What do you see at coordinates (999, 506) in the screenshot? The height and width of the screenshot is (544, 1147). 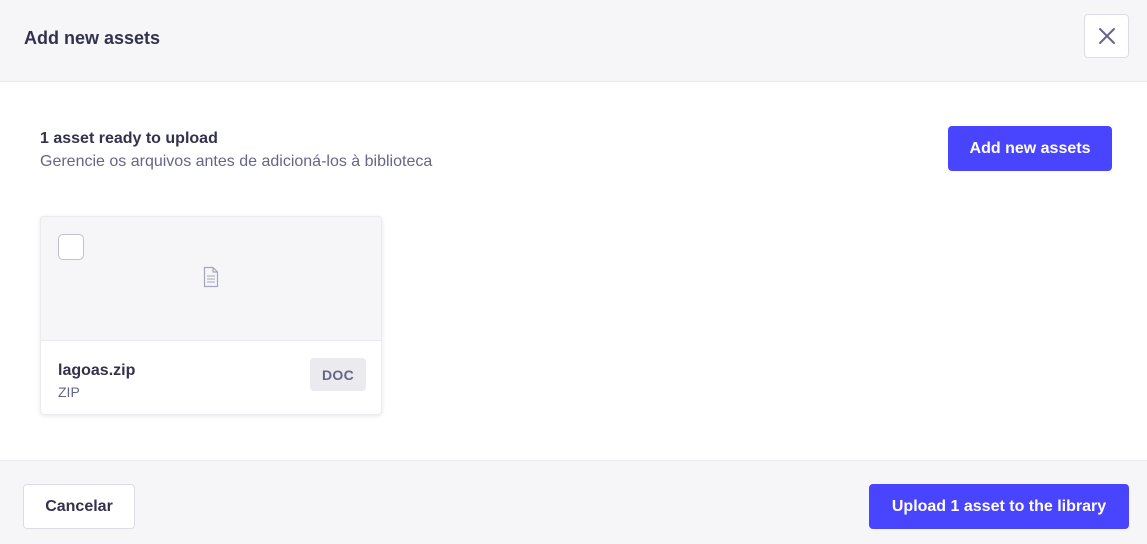 I see `upload-assets-button: Upload 1 asset to the library` at bounding box center [999, 506].